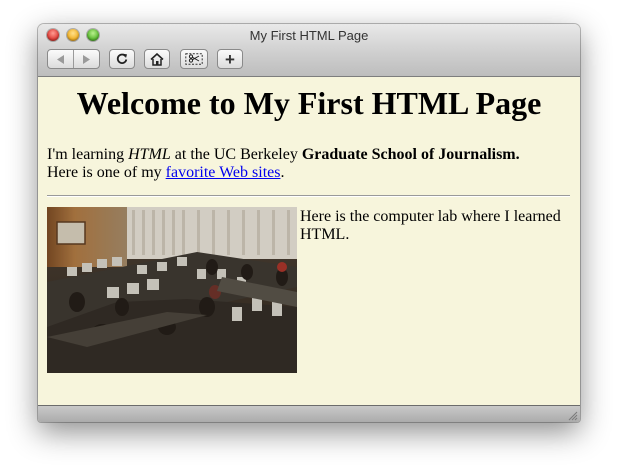 This screenshot has height=476, width=619. I want to click on status-bar, so click(309, 413).